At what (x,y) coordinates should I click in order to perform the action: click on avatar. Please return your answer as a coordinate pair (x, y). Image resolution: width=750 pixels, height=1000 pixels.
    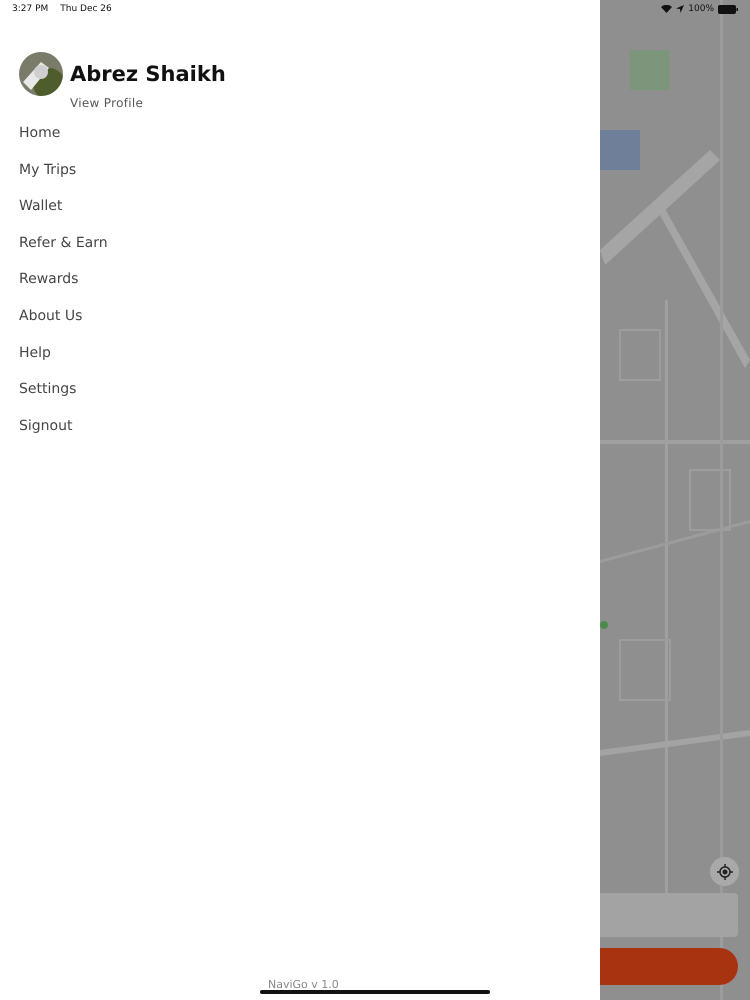
    Looking at the image, I should click on (41, 74).